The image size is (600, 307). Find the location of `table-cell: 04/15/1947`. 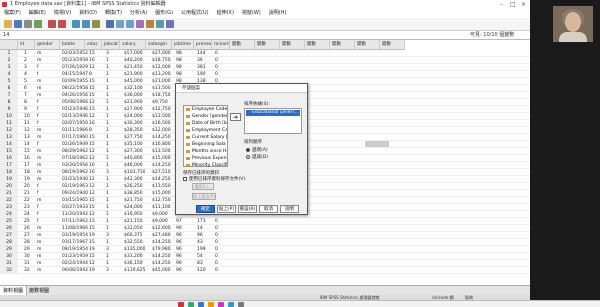

table-cell: 04/15/1947 is located at coordinates (75, 74).